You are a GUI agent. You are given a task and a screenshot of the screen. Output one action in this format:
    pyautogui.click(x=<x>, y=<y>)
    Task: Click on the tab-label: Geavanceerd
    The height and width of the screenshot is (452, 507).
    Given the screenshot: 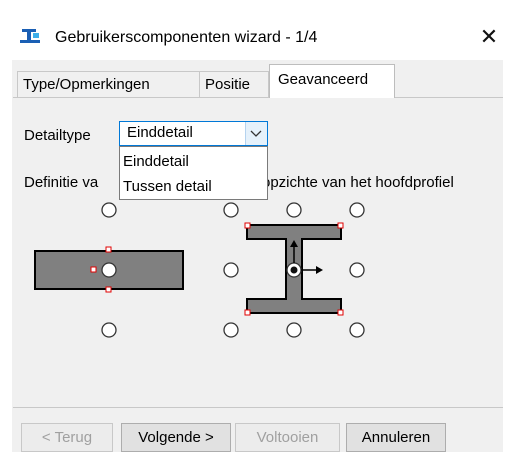 What is the action you would take?
    pyautogui.click(x=323, y=79)
    